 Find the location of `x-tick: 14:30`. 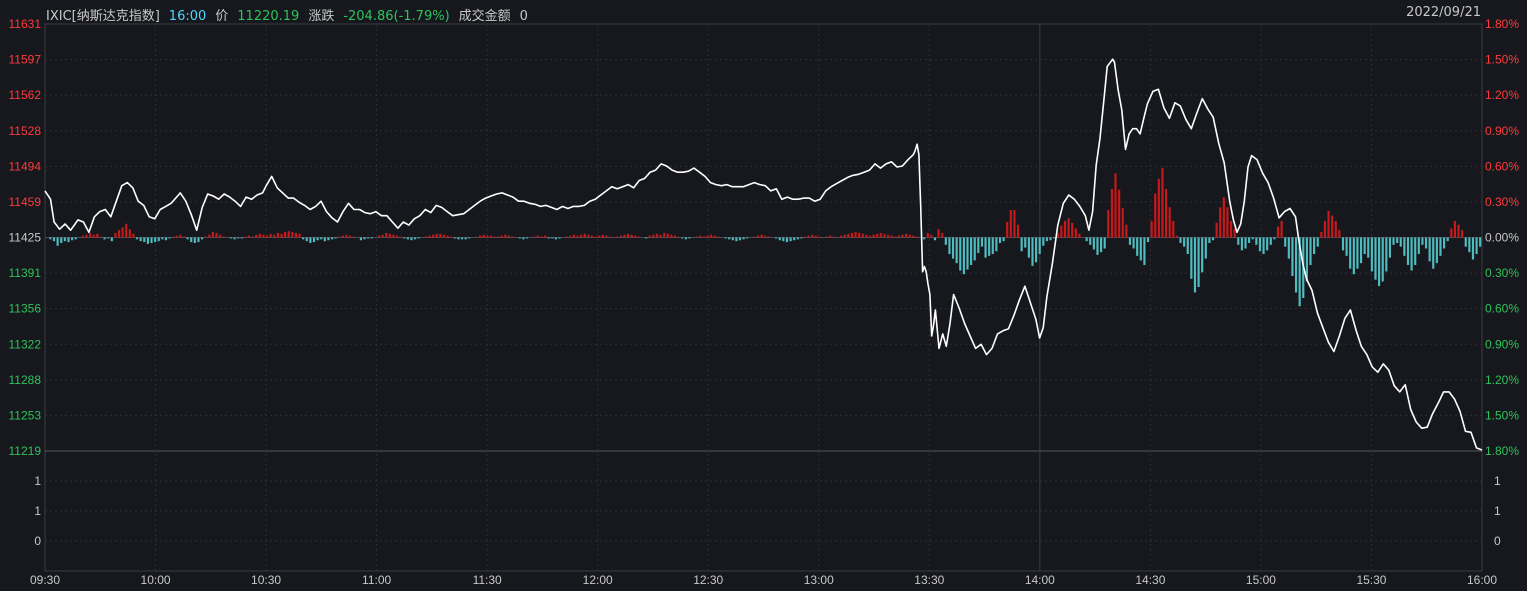

x-tick: 14:30 is located at coordinates (1150, 580).